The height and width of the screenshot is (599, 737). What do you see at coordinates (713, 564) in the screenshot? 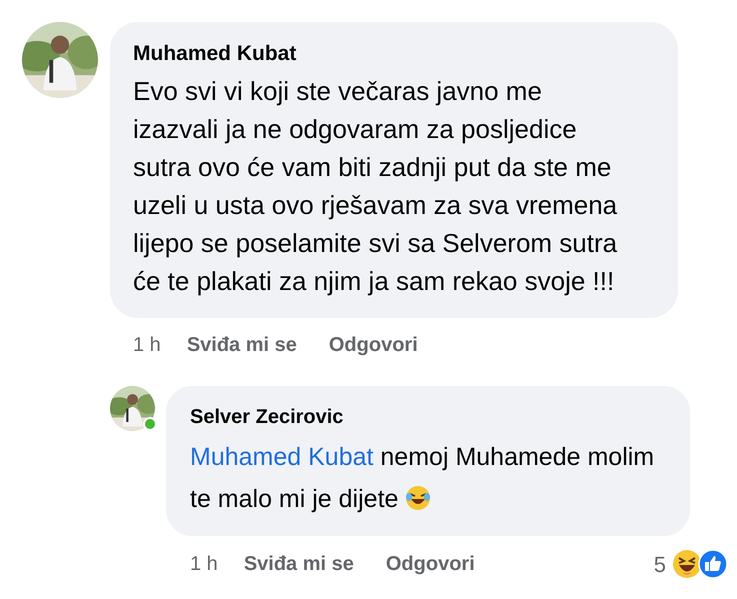
I see `like-icon` at bounding box center [713, 564].